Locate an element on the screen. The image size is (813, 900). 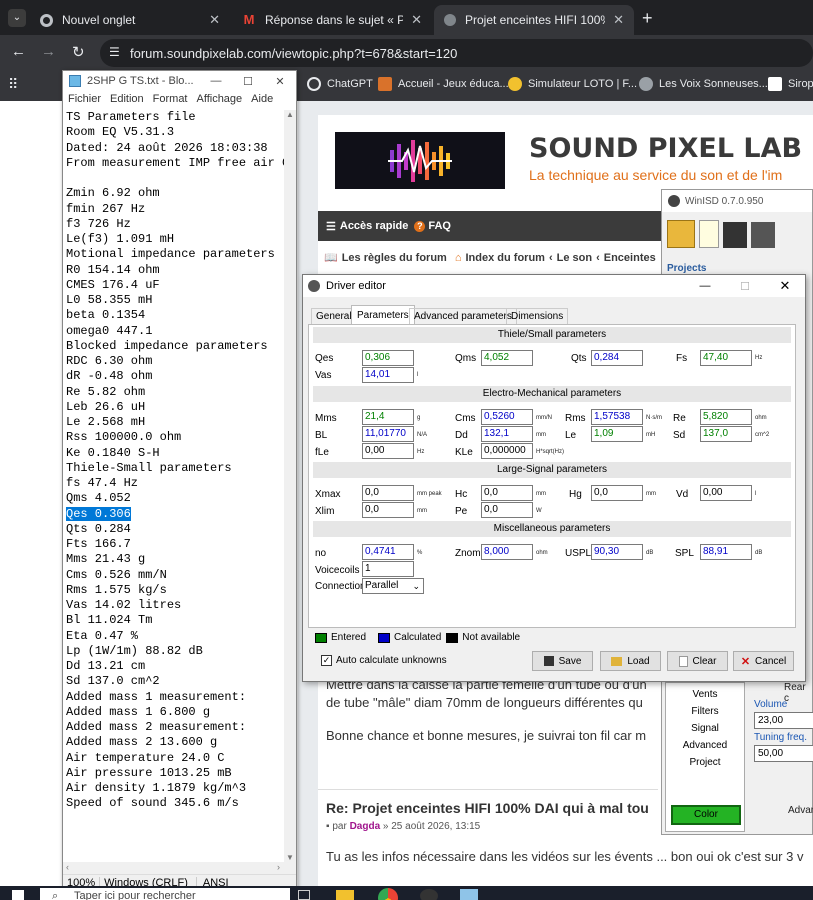
text-line: Le 2.568 mH is located at coordinates (175, 422).